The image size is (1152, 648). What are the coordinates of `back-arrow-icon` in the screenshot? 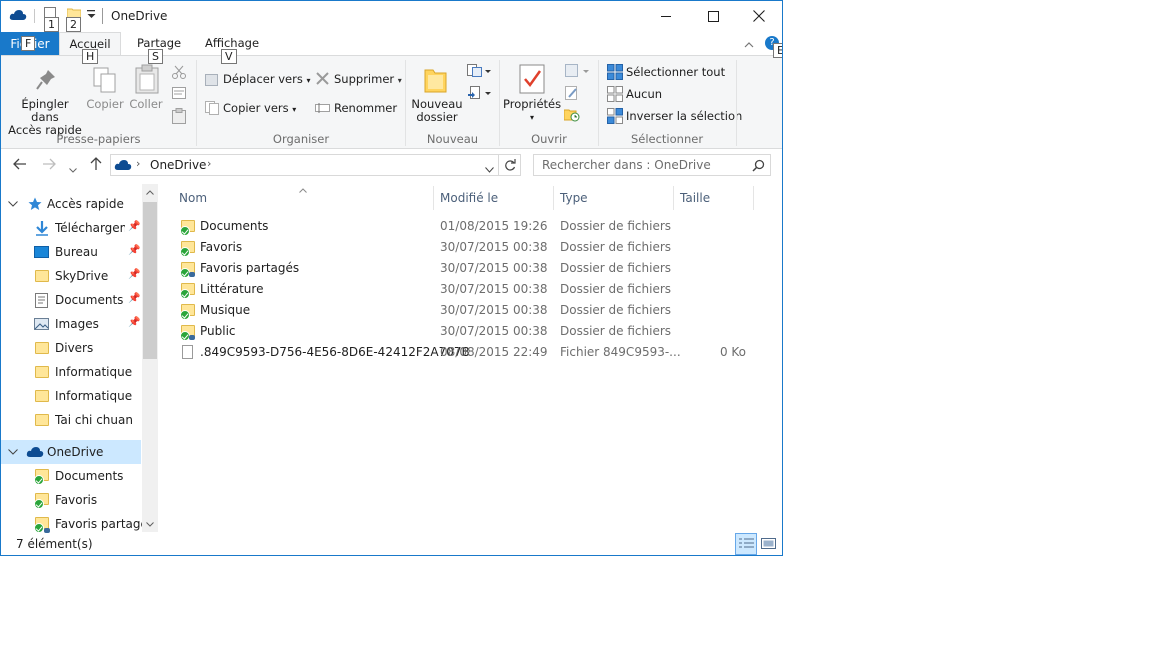 It's located at (20, 165).